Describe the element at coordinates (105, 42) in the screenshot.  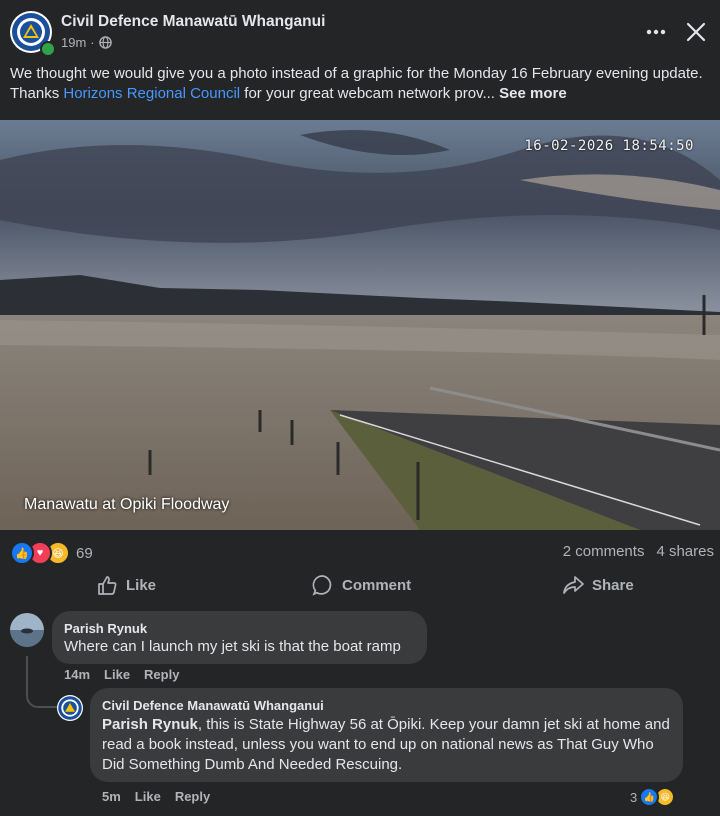
I see `globe-icon` at that location.